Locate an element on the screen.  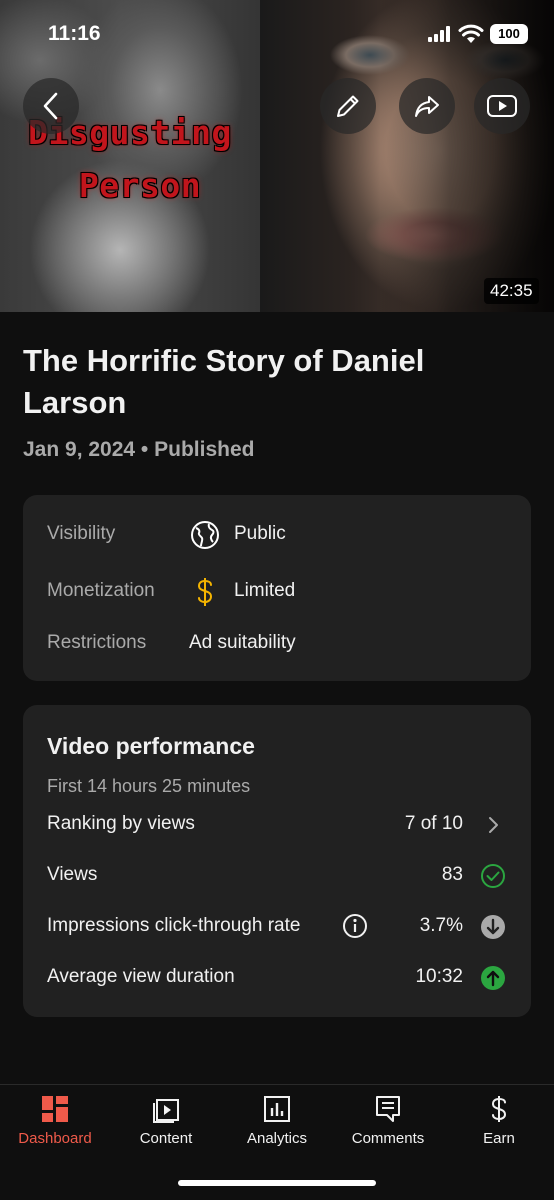
nav-label: Content is located at coordinates (166, 1138).